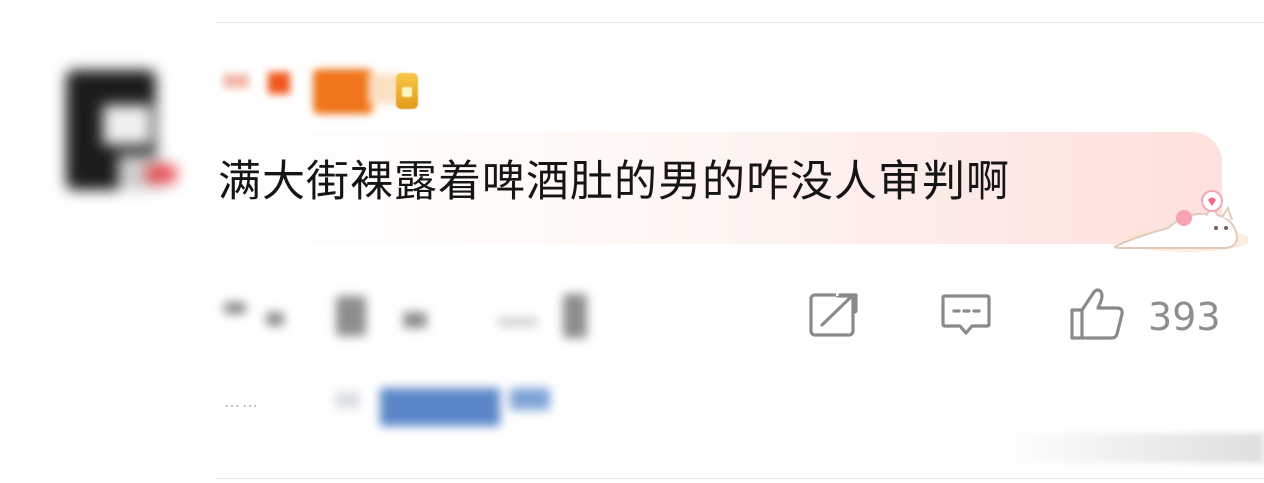 Image resolution: width=1264 pixels, height=483 pixels. I want to click on meta-info-blurred, so click(408, 315).